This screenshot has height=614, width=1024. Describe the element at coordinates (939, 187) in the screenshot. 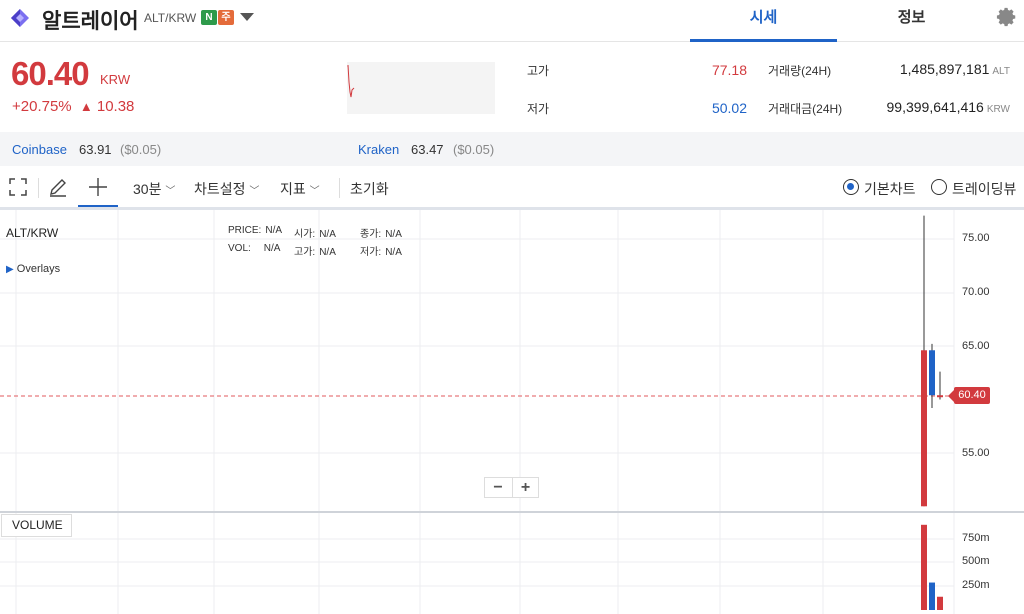

I see `trading-view-radio` at that location.